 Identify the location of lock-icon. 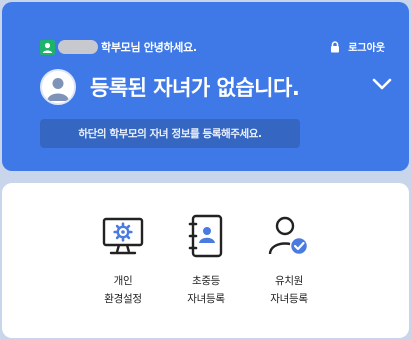
(335, 46).